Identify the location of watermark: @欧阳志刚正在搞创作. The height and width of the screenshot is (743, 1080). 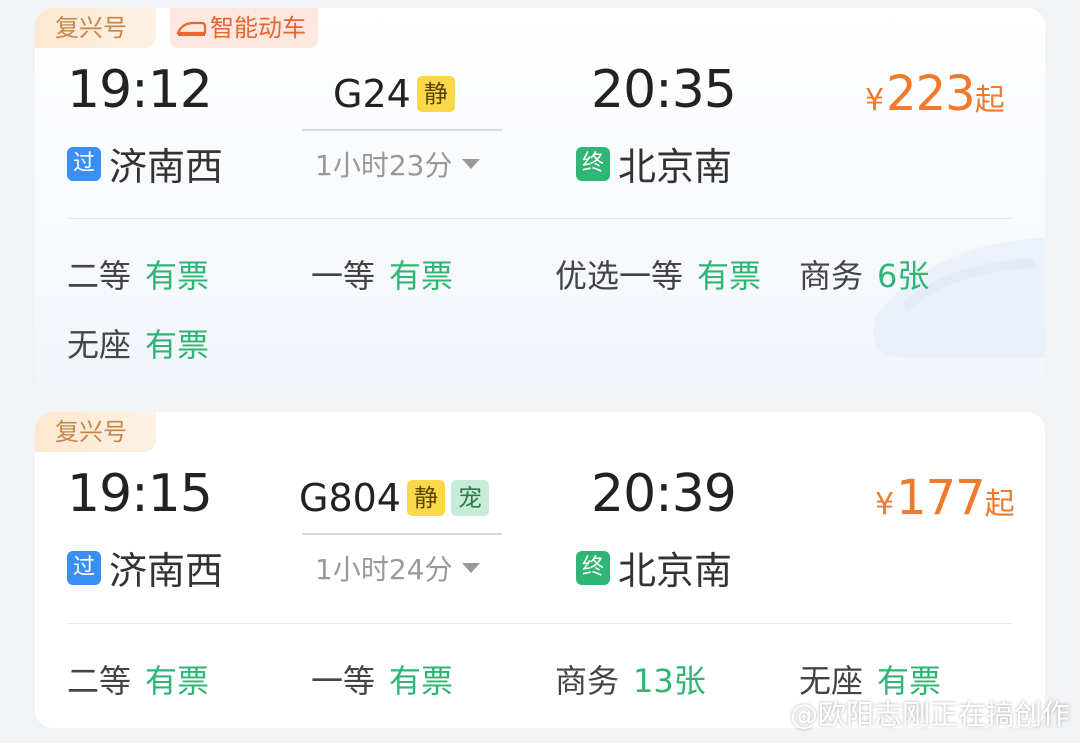
(909, 713).